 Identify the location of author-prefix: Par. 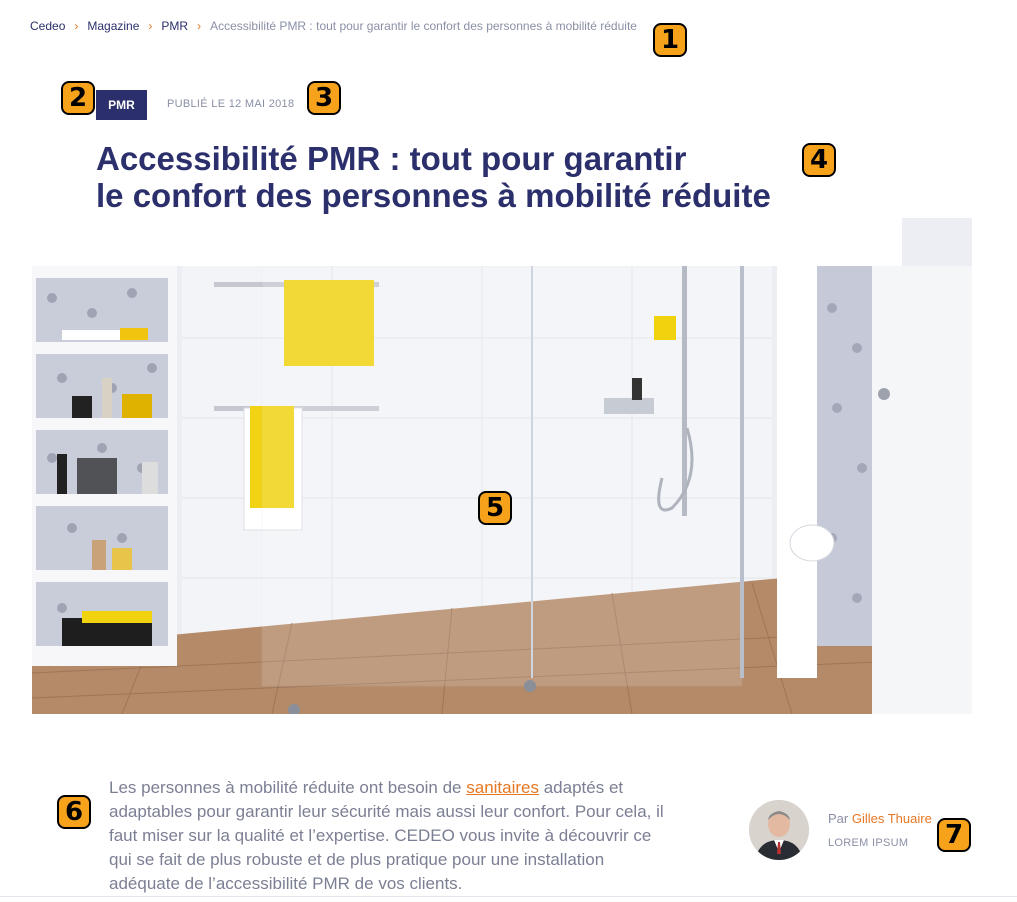
(840, 818).